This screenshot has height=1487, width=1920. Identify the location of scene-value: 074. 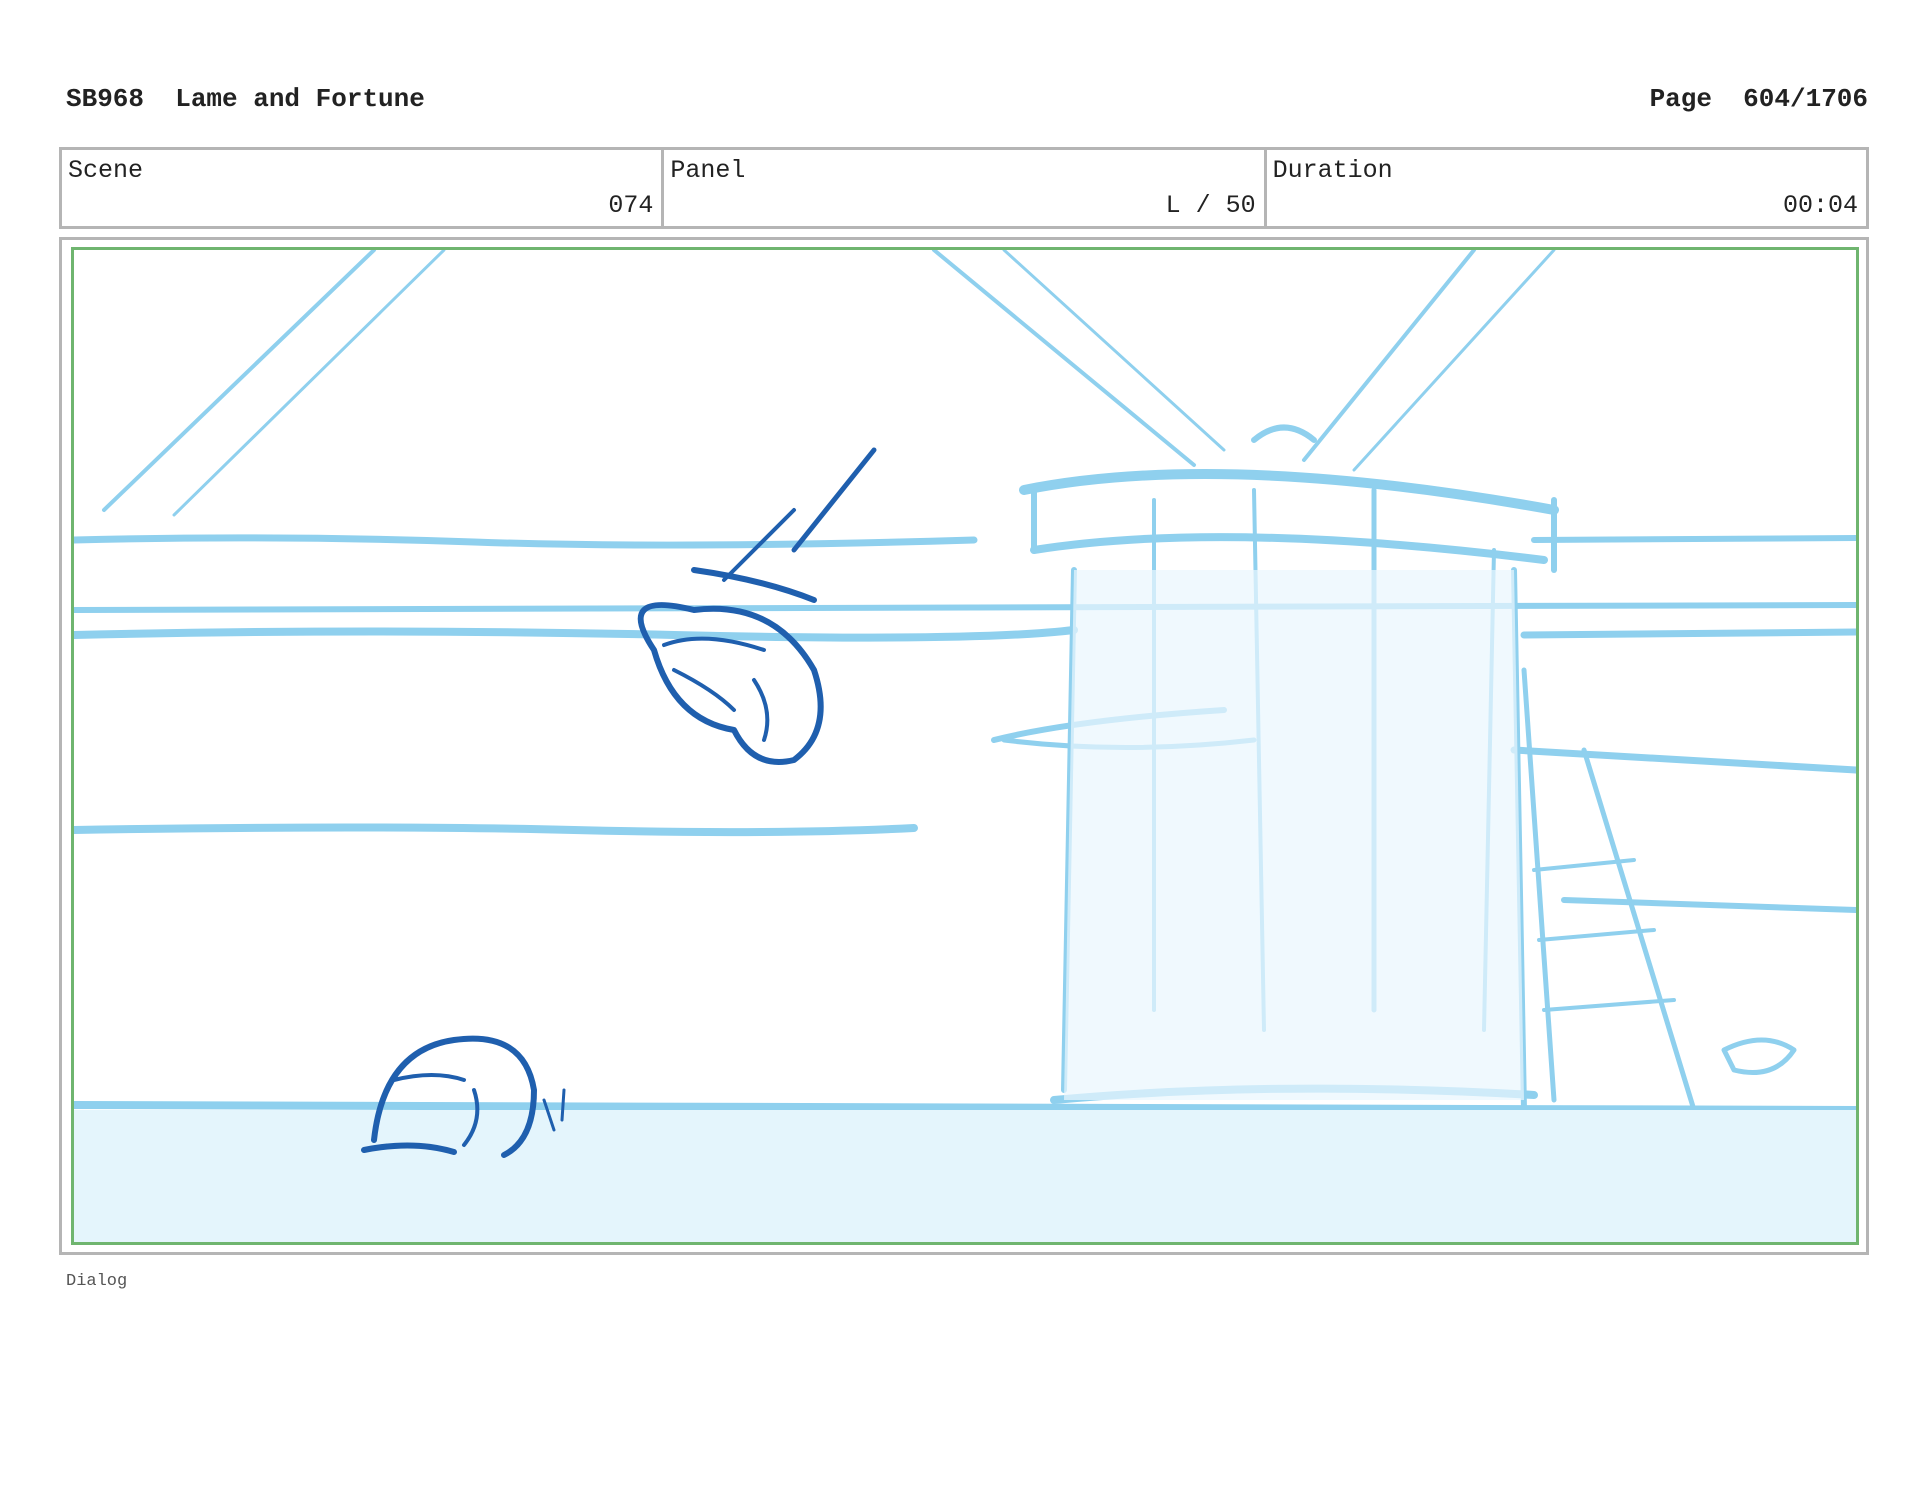
(631, 205).